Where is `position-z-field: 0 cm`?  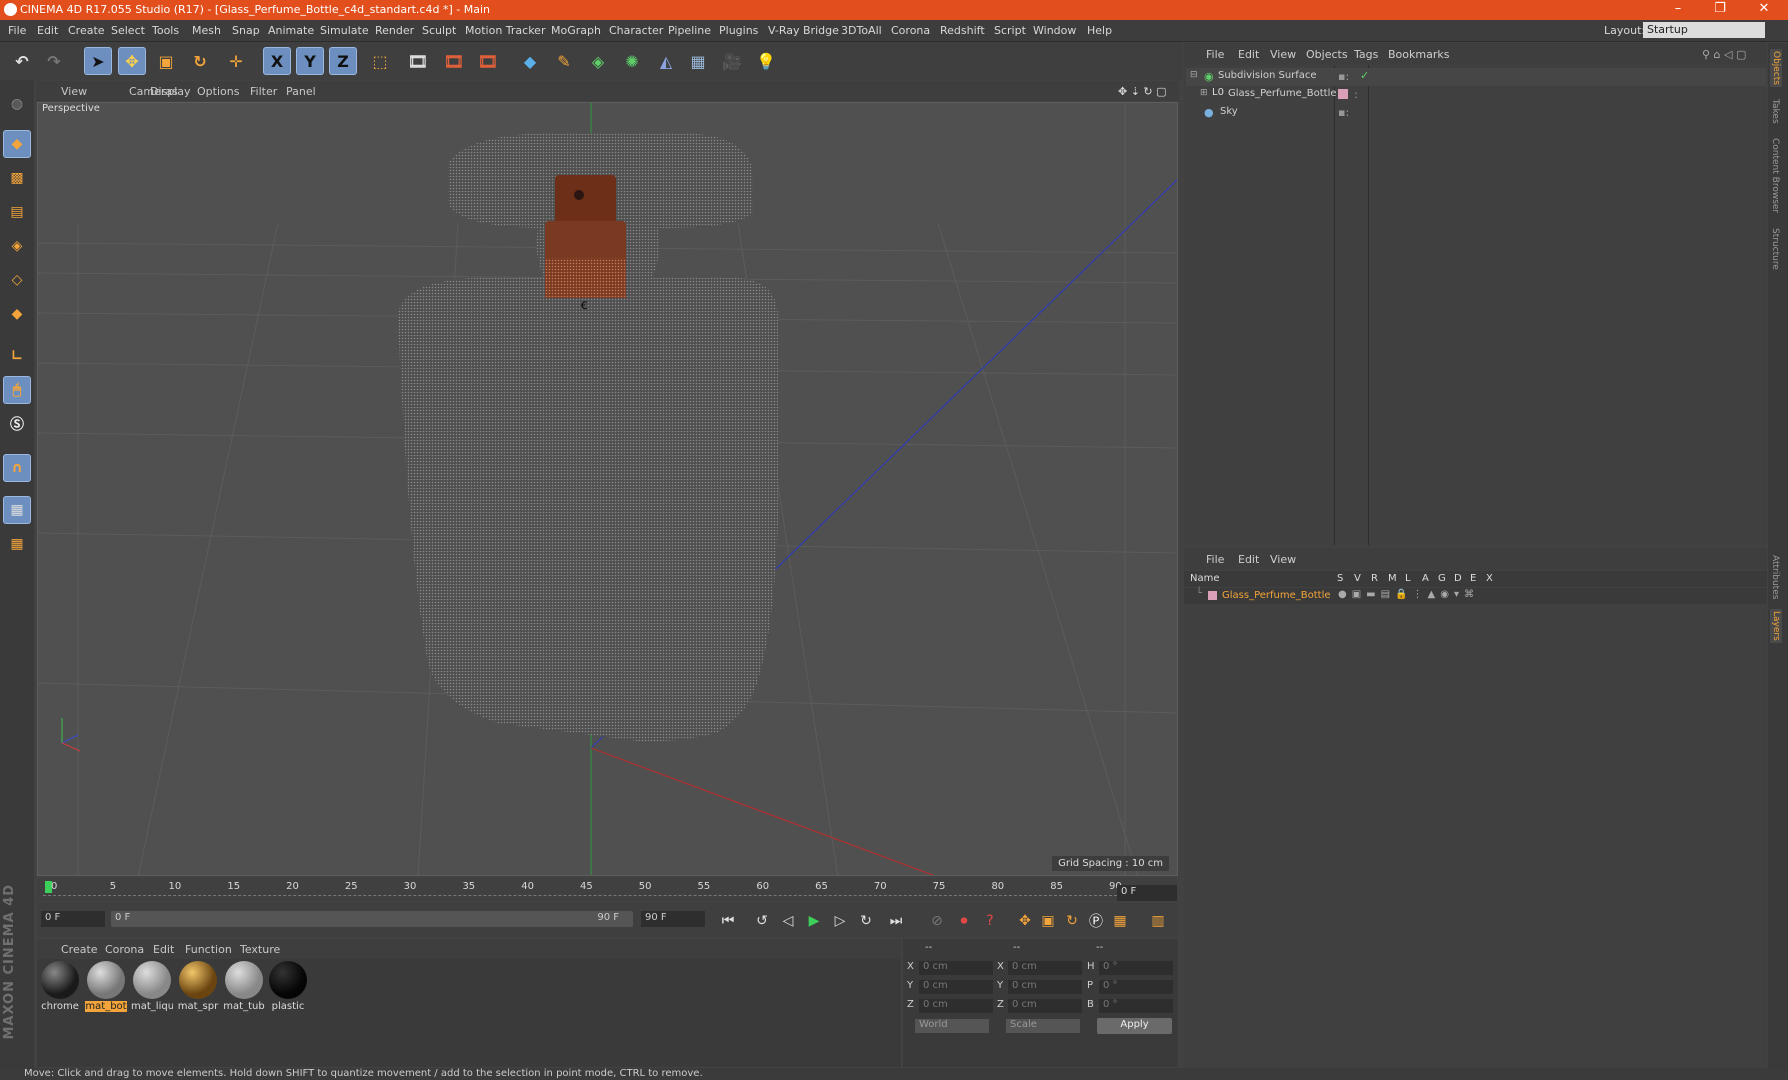
position-z-field: 0 cm is located at coordinates (956, 1006).